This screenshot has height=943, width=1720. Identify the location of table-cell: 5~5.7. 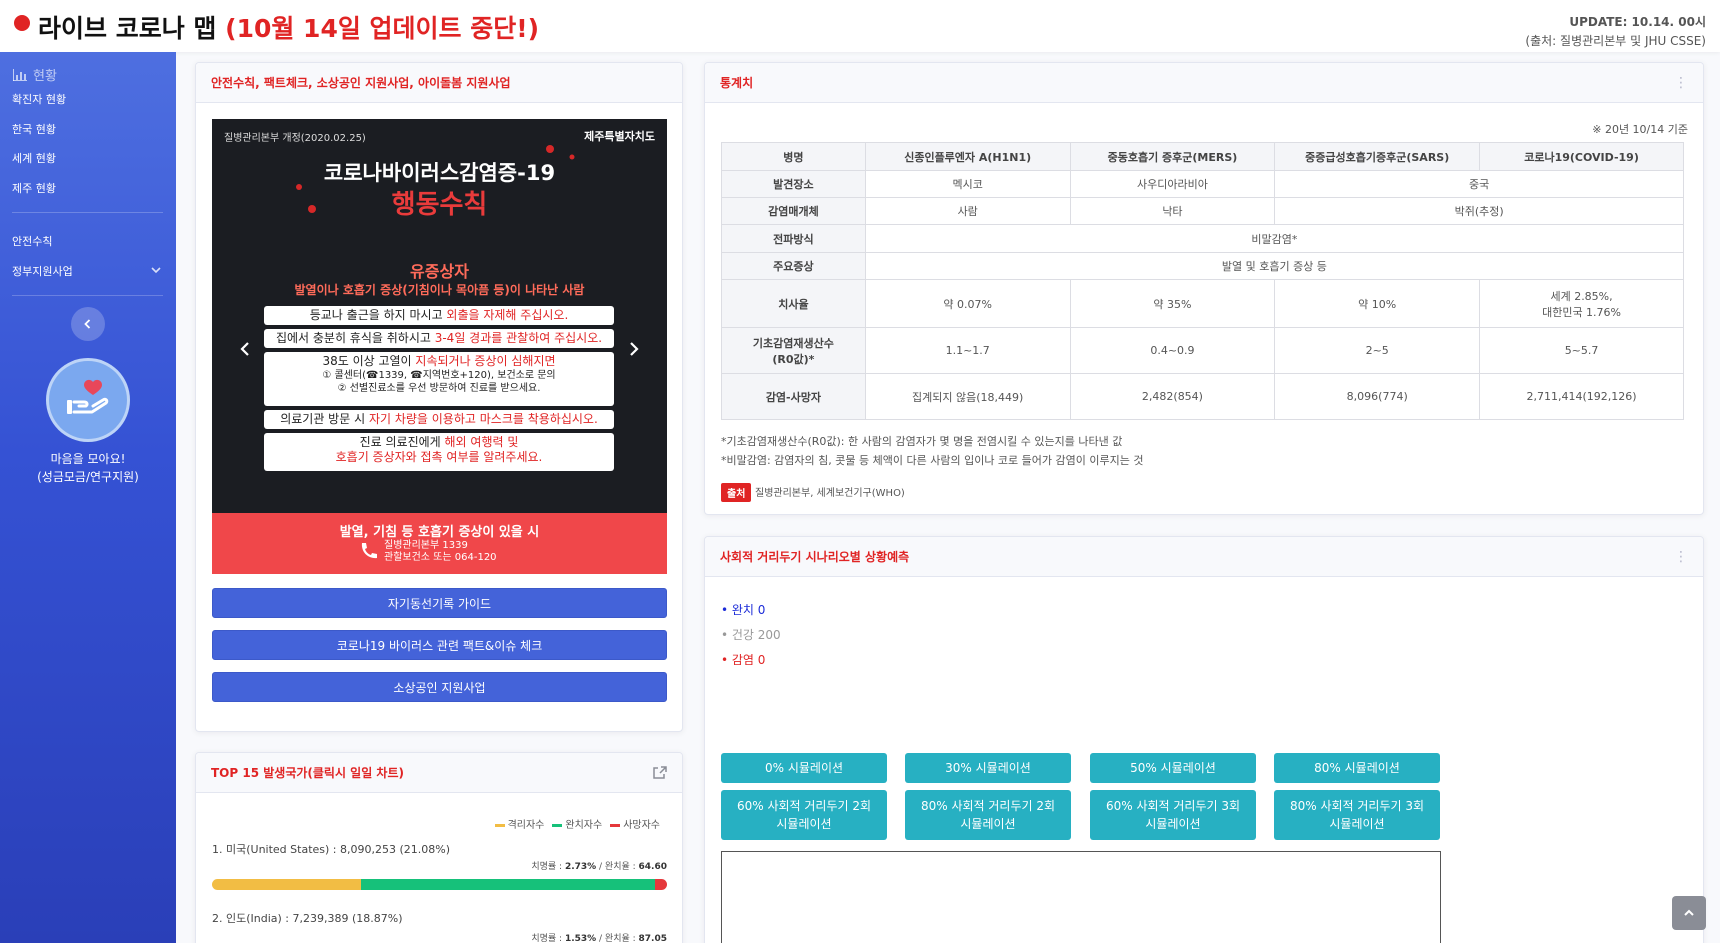
(1581, 350).